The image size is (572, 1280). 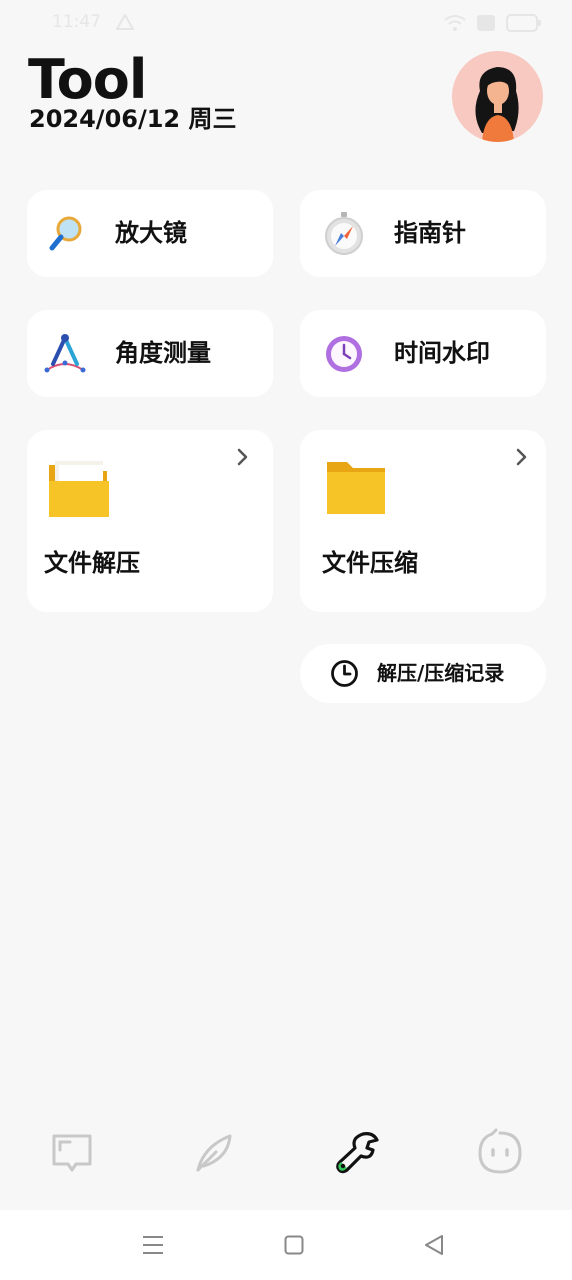 I want to click on magnifier-label: 放大镜, so click(x=151, y=233).